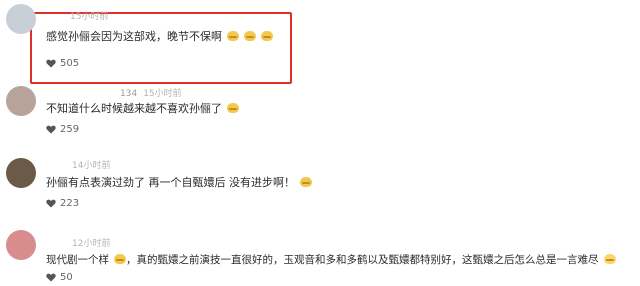  Describe the element at coordinates (134, 36) in the screenshot. I see `comment-text-content: 感觉孙俪会因为这部戏，晚节不保啊` at that location.